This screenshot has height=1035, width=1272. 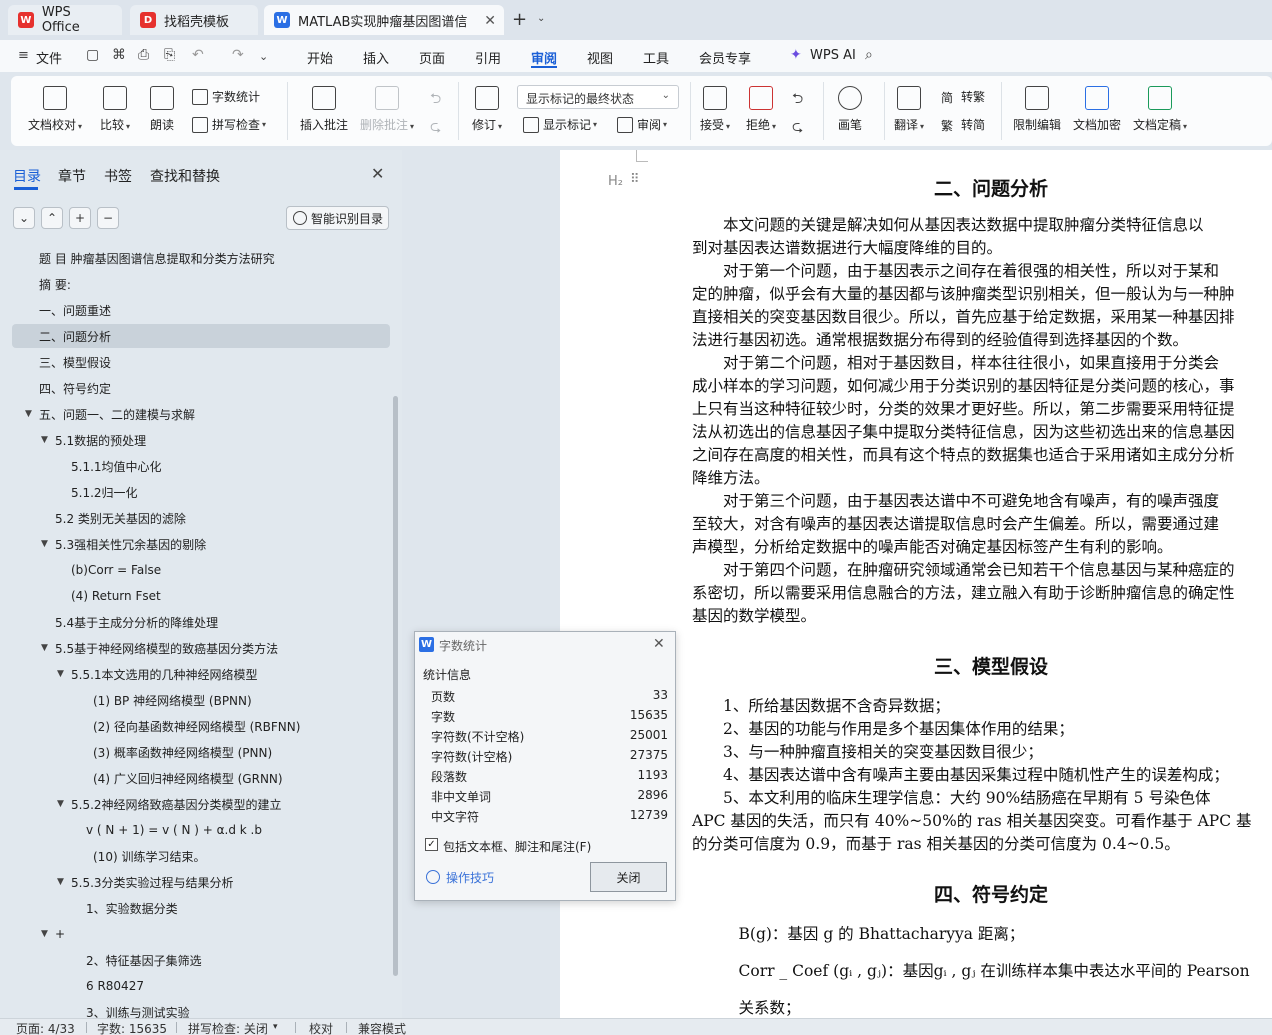 I want to click on doc-encrypt-button: 文档加密, so click(x=1097, y=109).